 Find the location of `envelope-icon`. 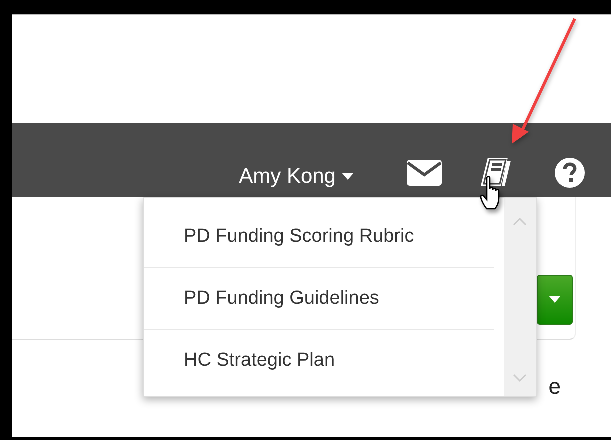

envelope-icon is located at coordinates (424, 173).